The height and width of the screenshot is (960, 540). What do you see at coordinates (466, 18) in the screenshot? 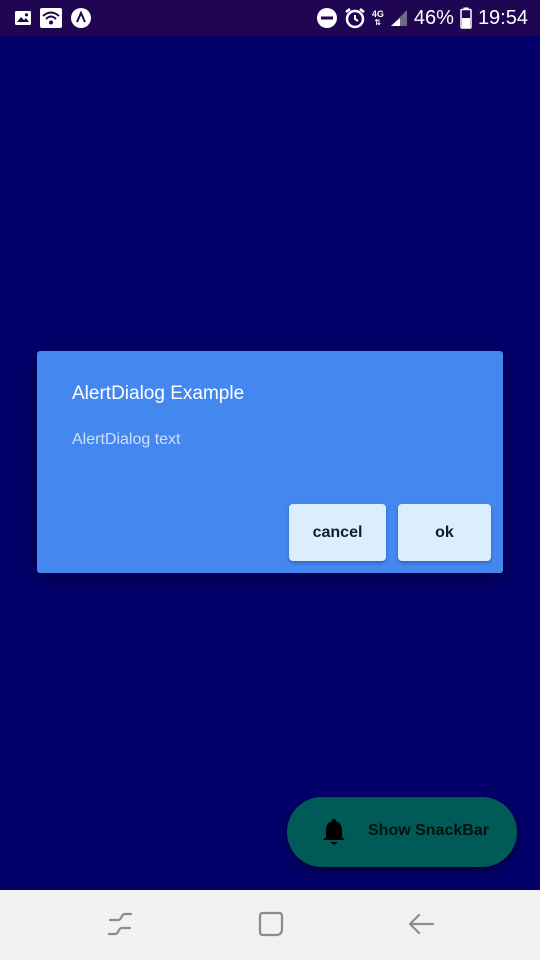
I see `battery-icon` at bounding box center [466, 18].